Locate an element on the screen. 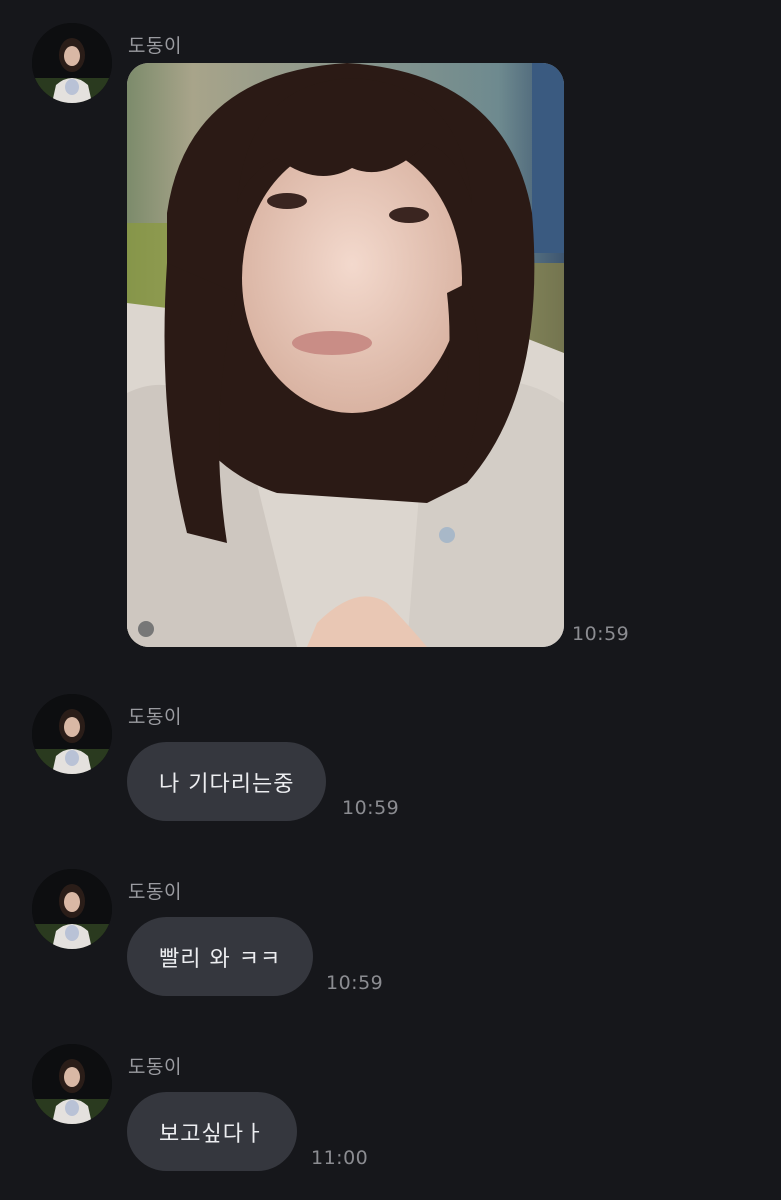  message-text: 나 기다리는중 is located at coordinates (227, 784).